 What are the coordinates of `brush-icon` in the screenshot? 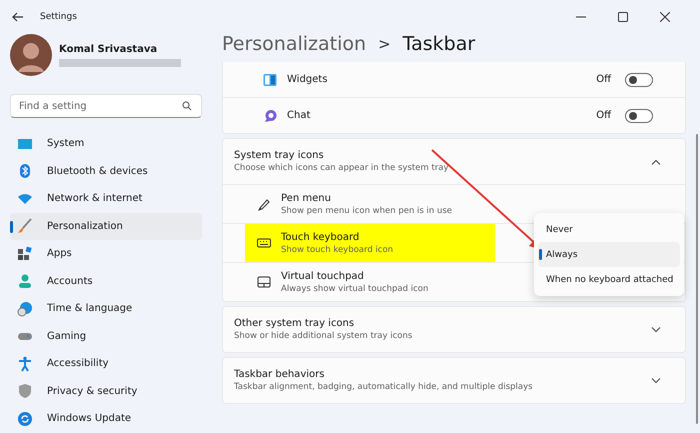 It's located at (25, 226).